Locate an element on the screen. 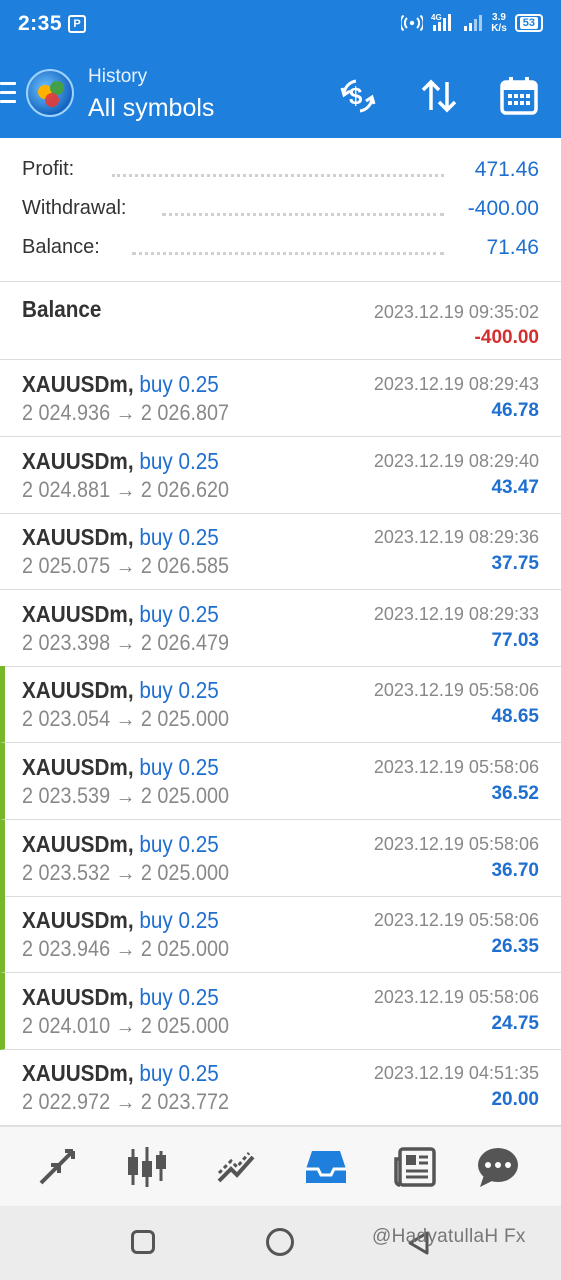  open-price: 2 022.972 is located at coordinates (66, 1102).